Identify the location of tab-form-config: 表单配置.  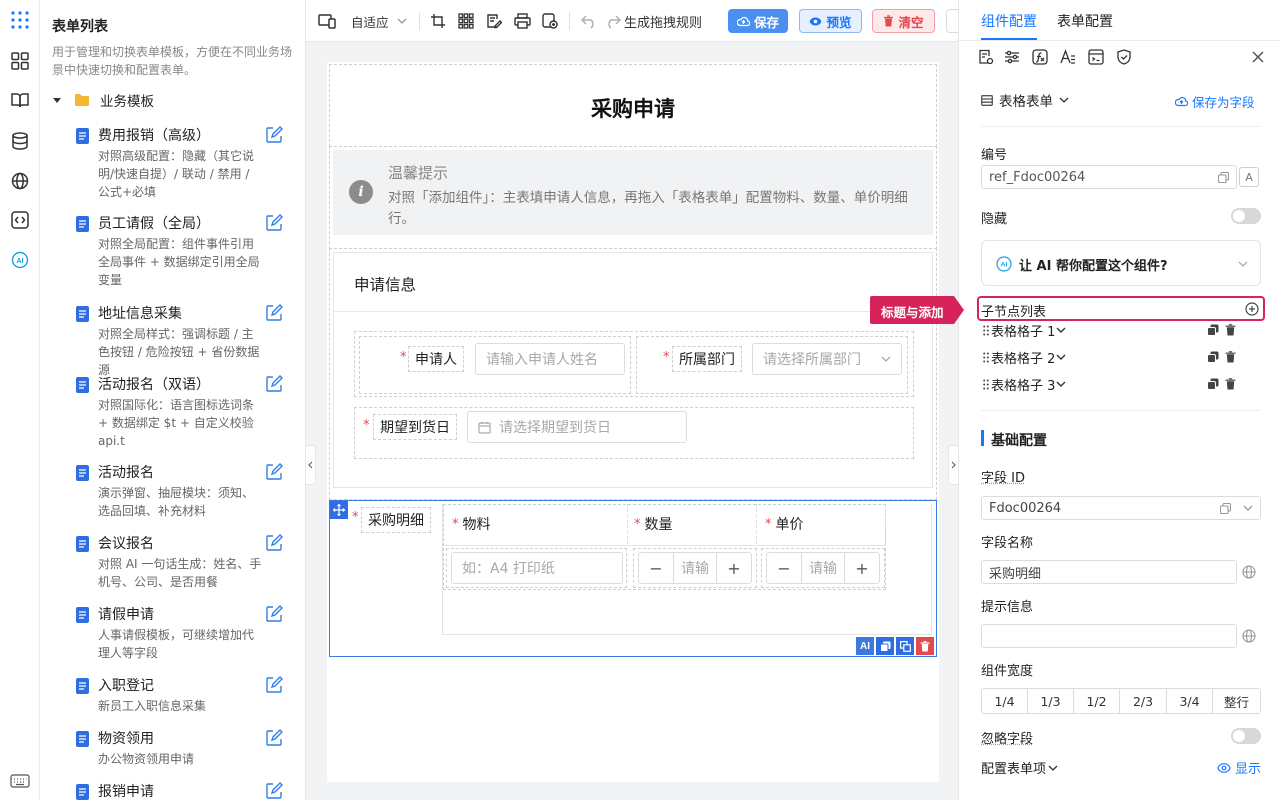
(1085, 21).